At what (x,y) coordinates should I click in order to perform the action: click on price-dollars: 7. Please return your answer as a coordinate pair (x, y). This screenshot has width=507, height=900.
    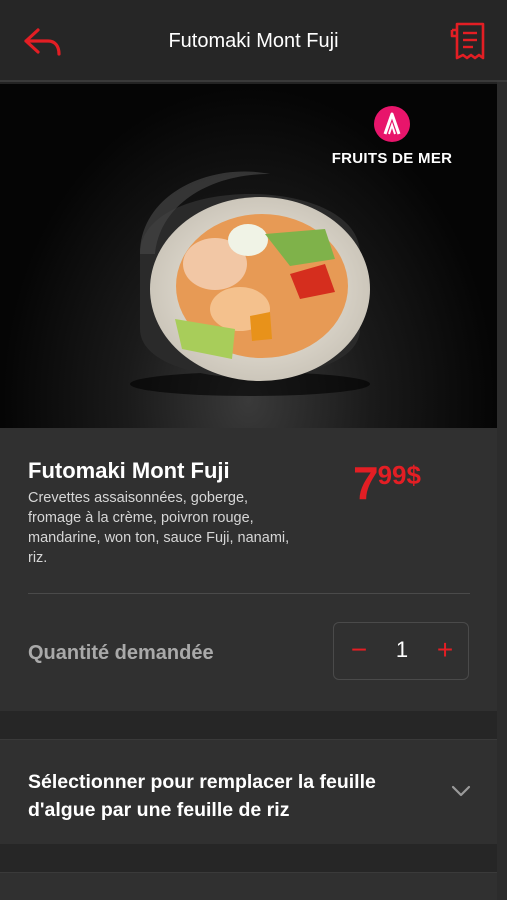
    Looking at the image, I should click on (366, 483).